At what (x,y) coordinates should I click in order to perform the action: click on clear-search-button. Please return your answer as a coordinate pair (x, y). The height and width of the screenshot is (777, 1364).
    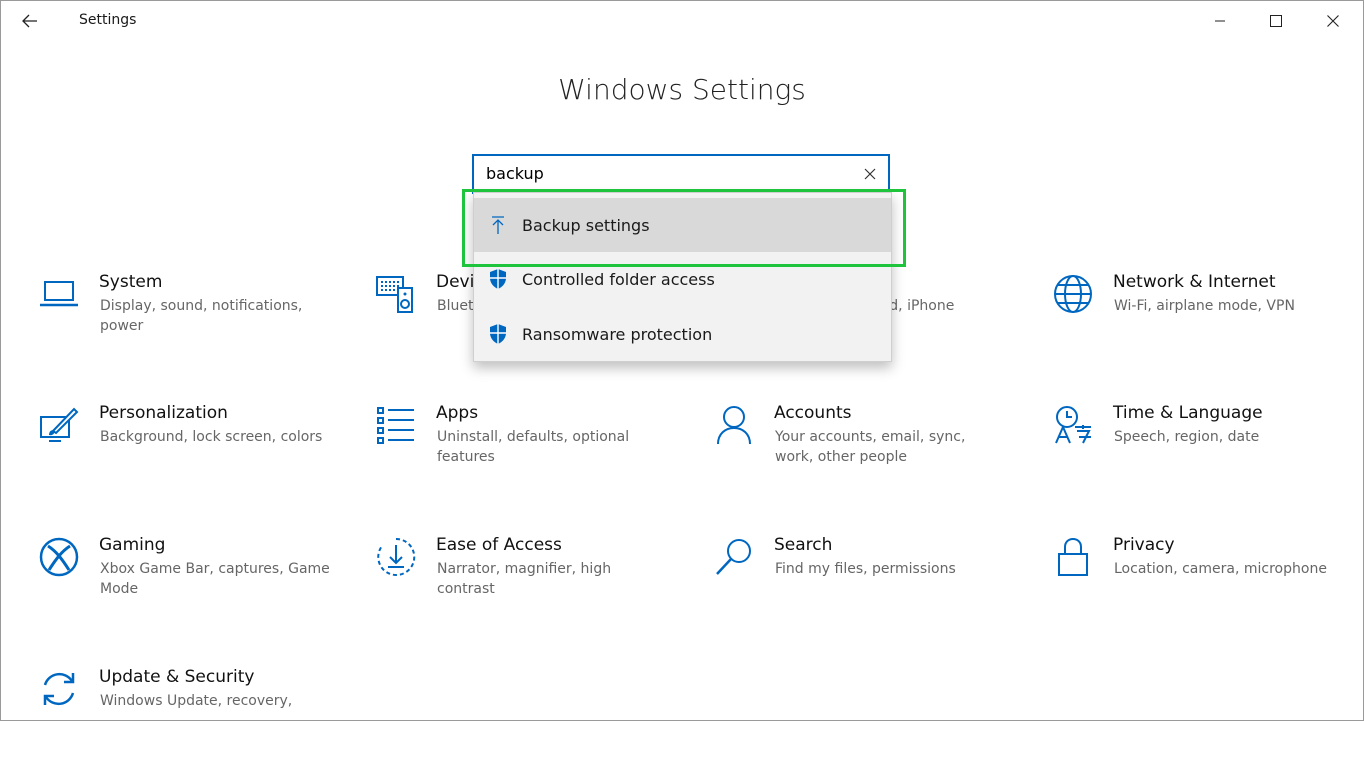
    Looking at the image, I should click on (870, 174).